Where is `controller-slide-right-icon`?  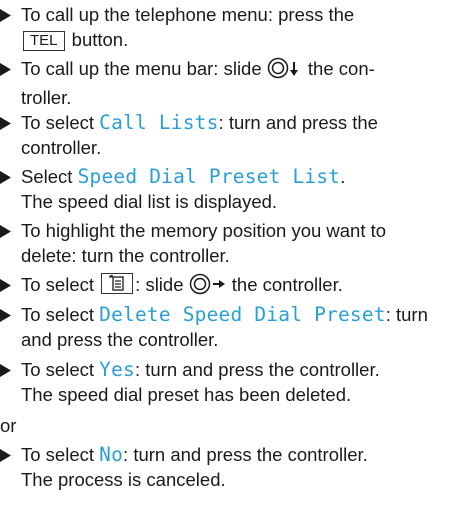 controller-slide-right-icon is located at coordinates (208, 287).